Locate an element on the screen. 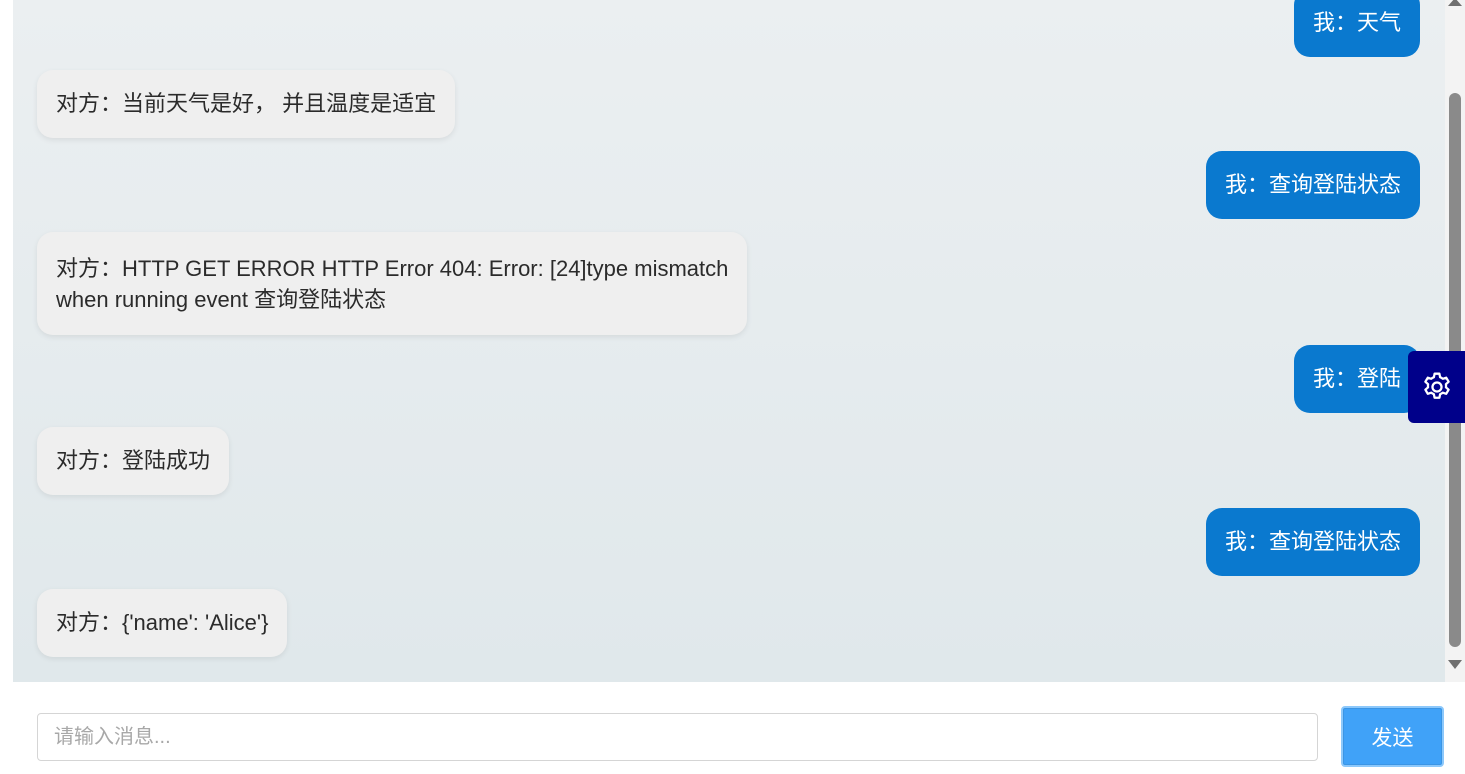 The height and width of the screenshot is (774, 1465). settings-button is located at coordinates (1436, 387).